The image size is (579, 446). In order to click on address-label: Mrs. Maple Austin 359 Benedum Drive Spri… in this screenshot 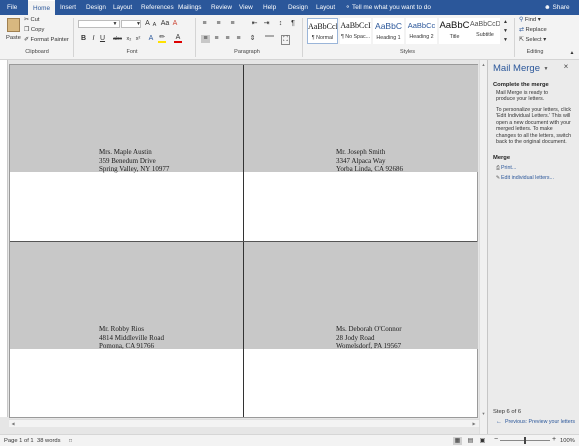, I will do `click(134, 161)`.